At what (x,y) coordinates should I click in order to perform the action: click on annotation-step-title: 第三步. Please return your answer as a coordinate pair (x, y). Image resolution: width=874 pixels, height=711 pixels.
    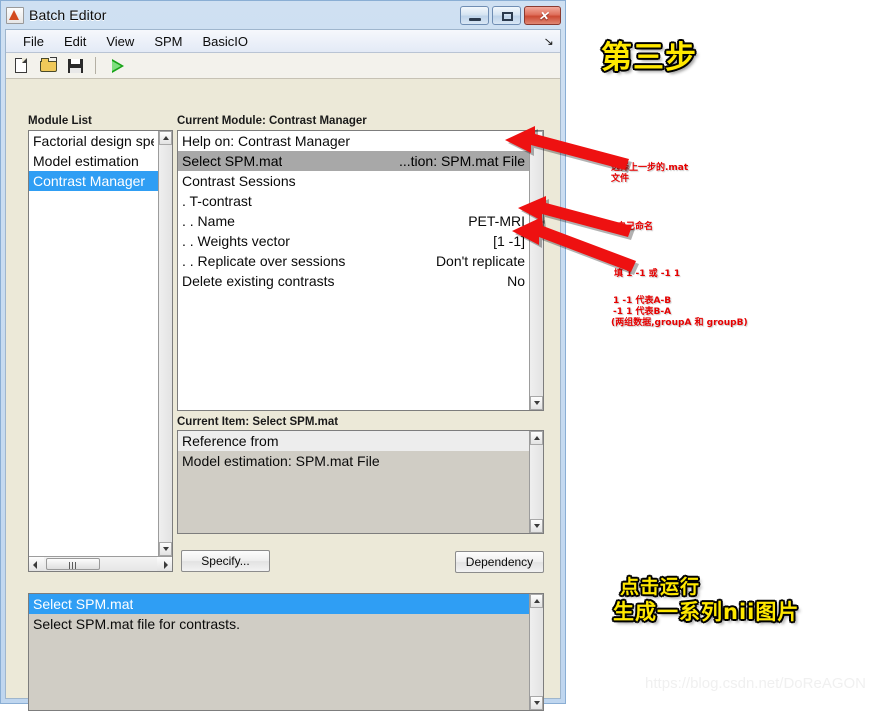
    Looking at the image, I should click on (649, 58).